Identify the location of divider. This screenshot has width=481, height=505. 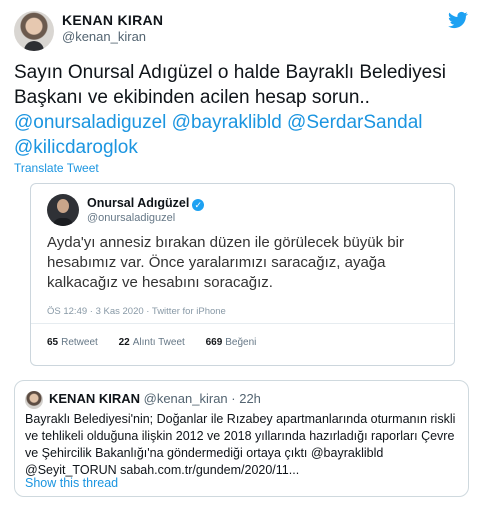
(242, 323).